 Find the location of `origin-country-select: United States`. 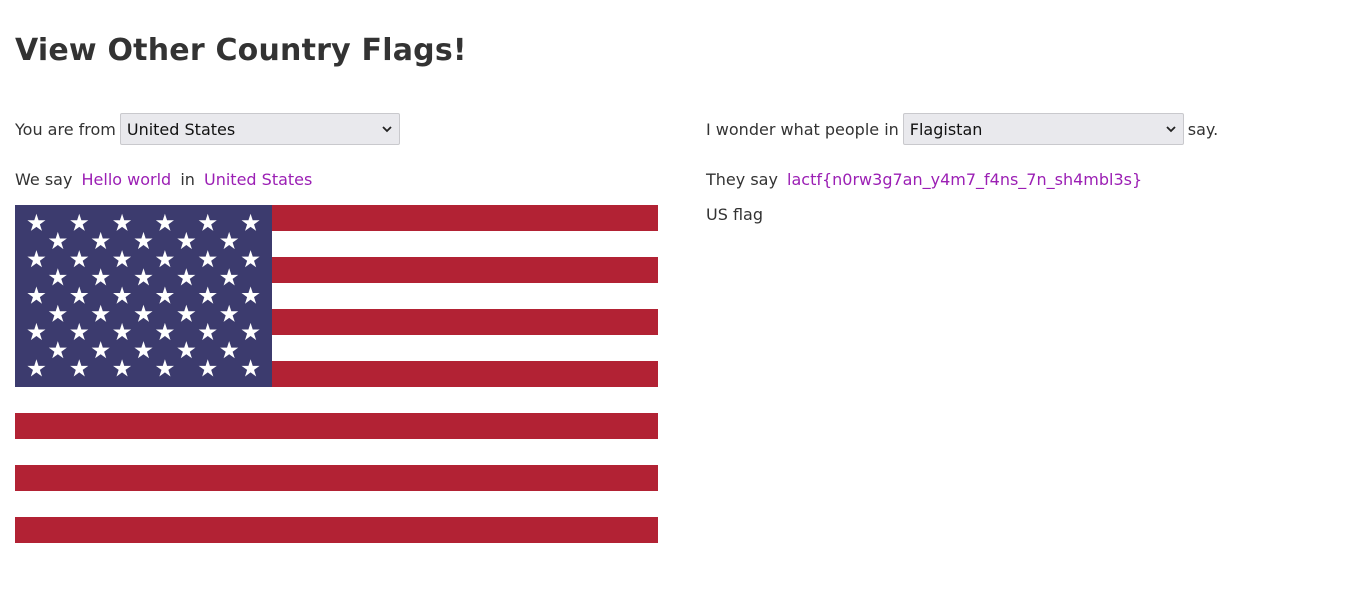

origin-country-select: United States is located at coordinates (259, 129).